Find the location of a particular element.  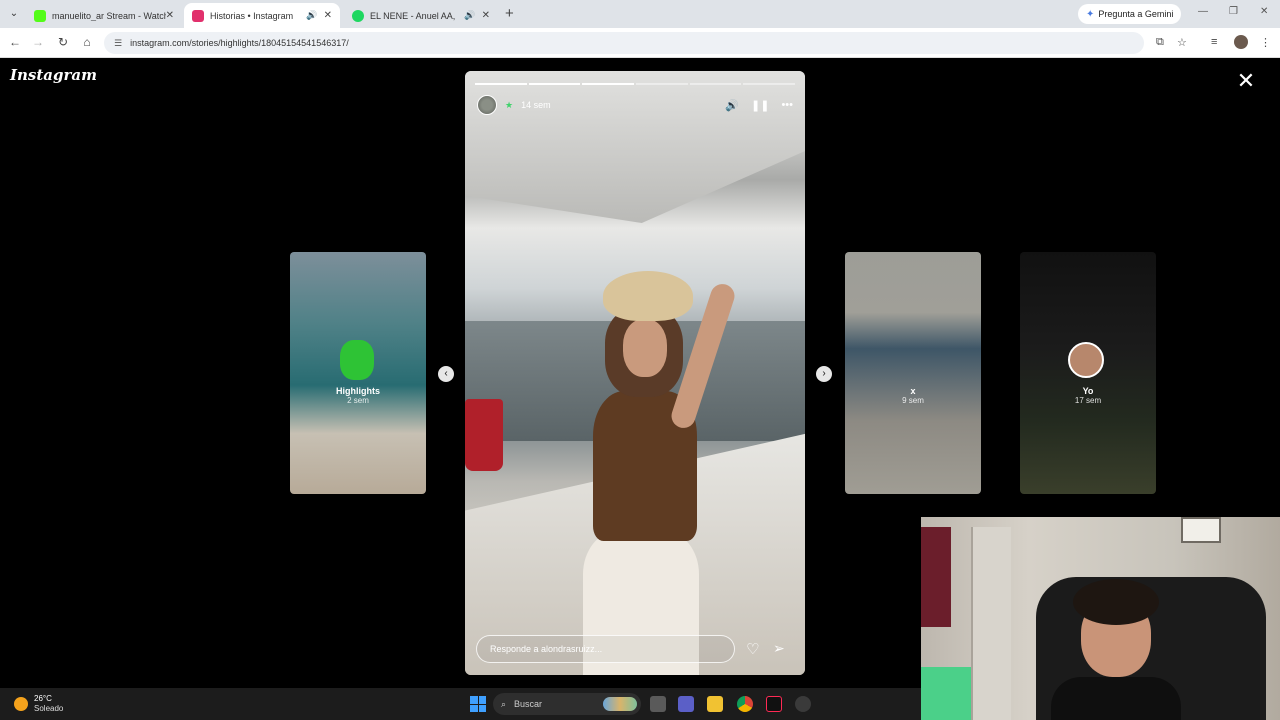

tiktok-icon is located at coordinates (774, 704).